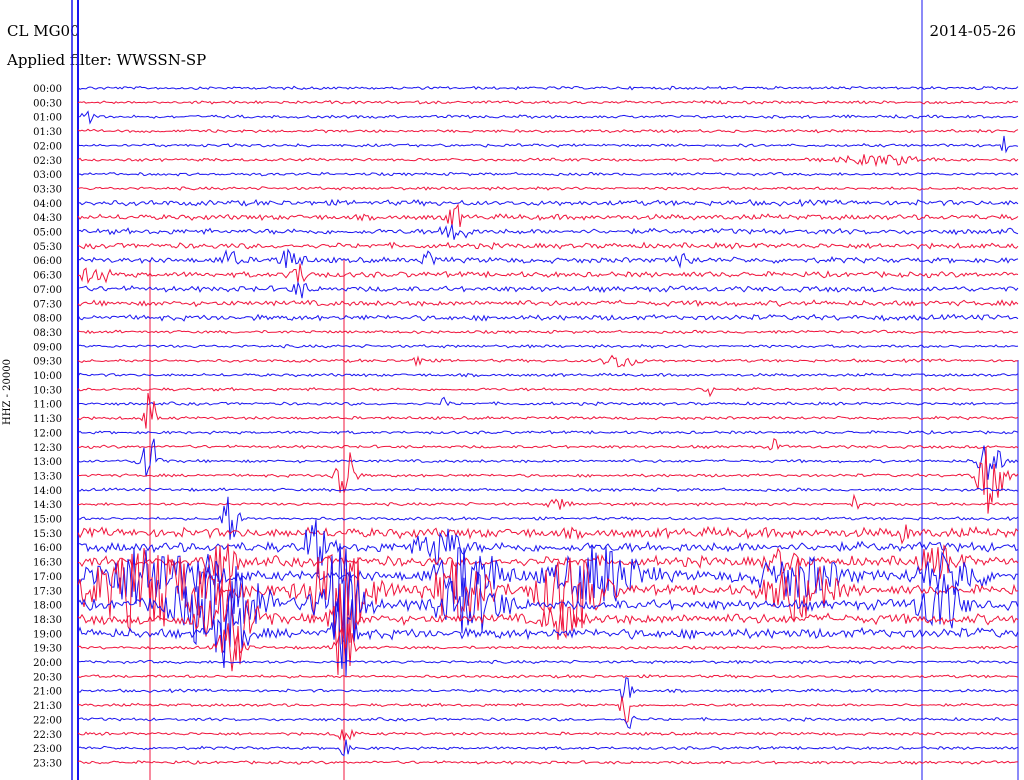  I want to click on row-label-0500: 05:00, so click(47, 233).